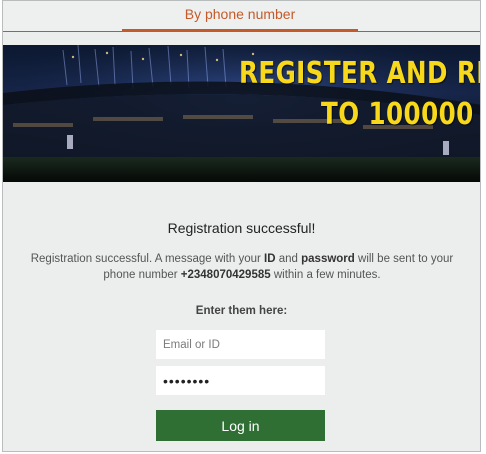 This screenshot has width=486, height=454. Describe the element at coordinates (241, 311) in the screenshot. I see `enter-credentials-label: Enter them here:` at that location.